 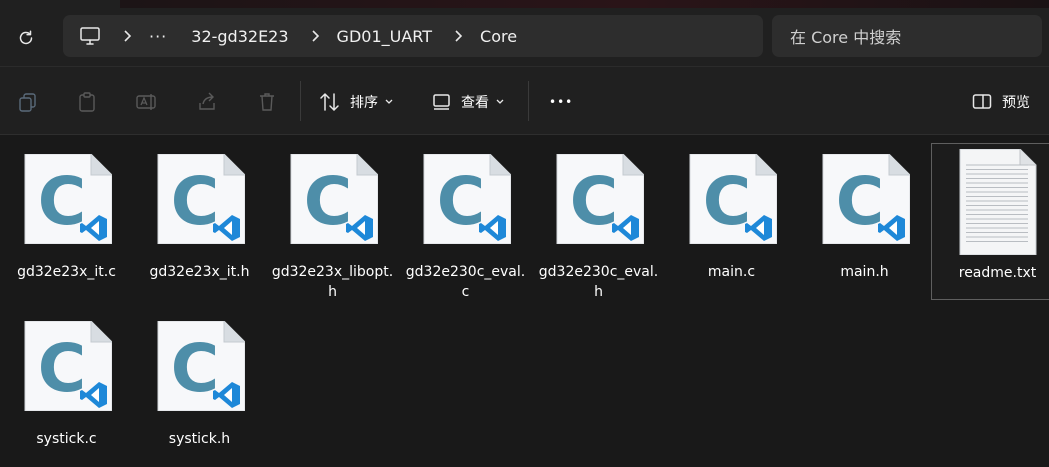 I want to click on file-item: Cmain.h, so click(x=864, y=221).